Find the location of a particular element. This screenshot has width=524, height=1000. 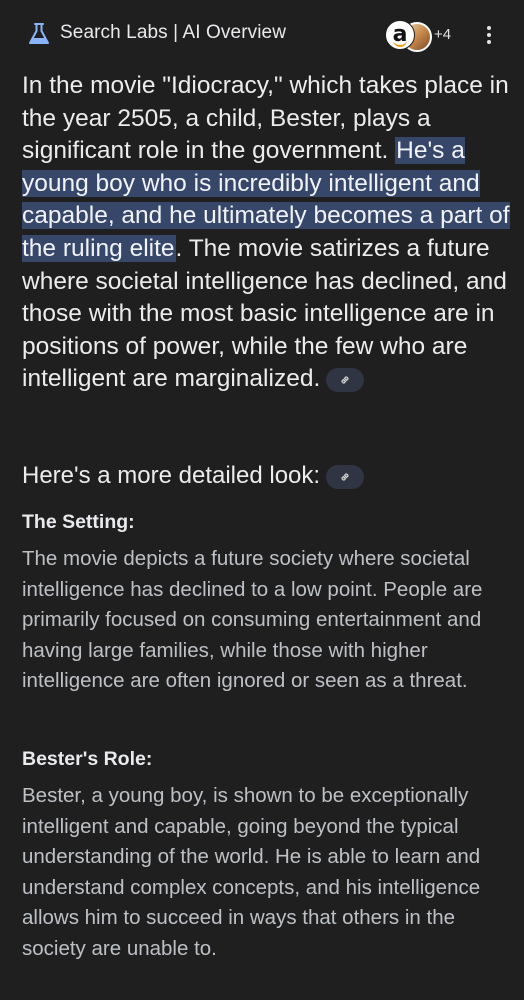

citation-link-button is located at coordinates (345, 379).